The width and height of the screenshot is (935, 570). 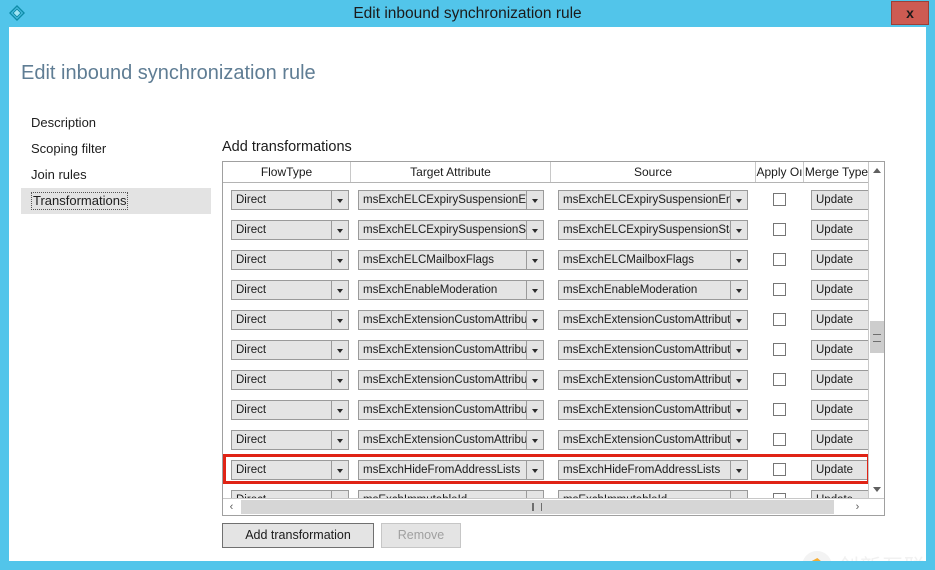 I want to click on scroll-up-icon, so click(x=876, y=170).